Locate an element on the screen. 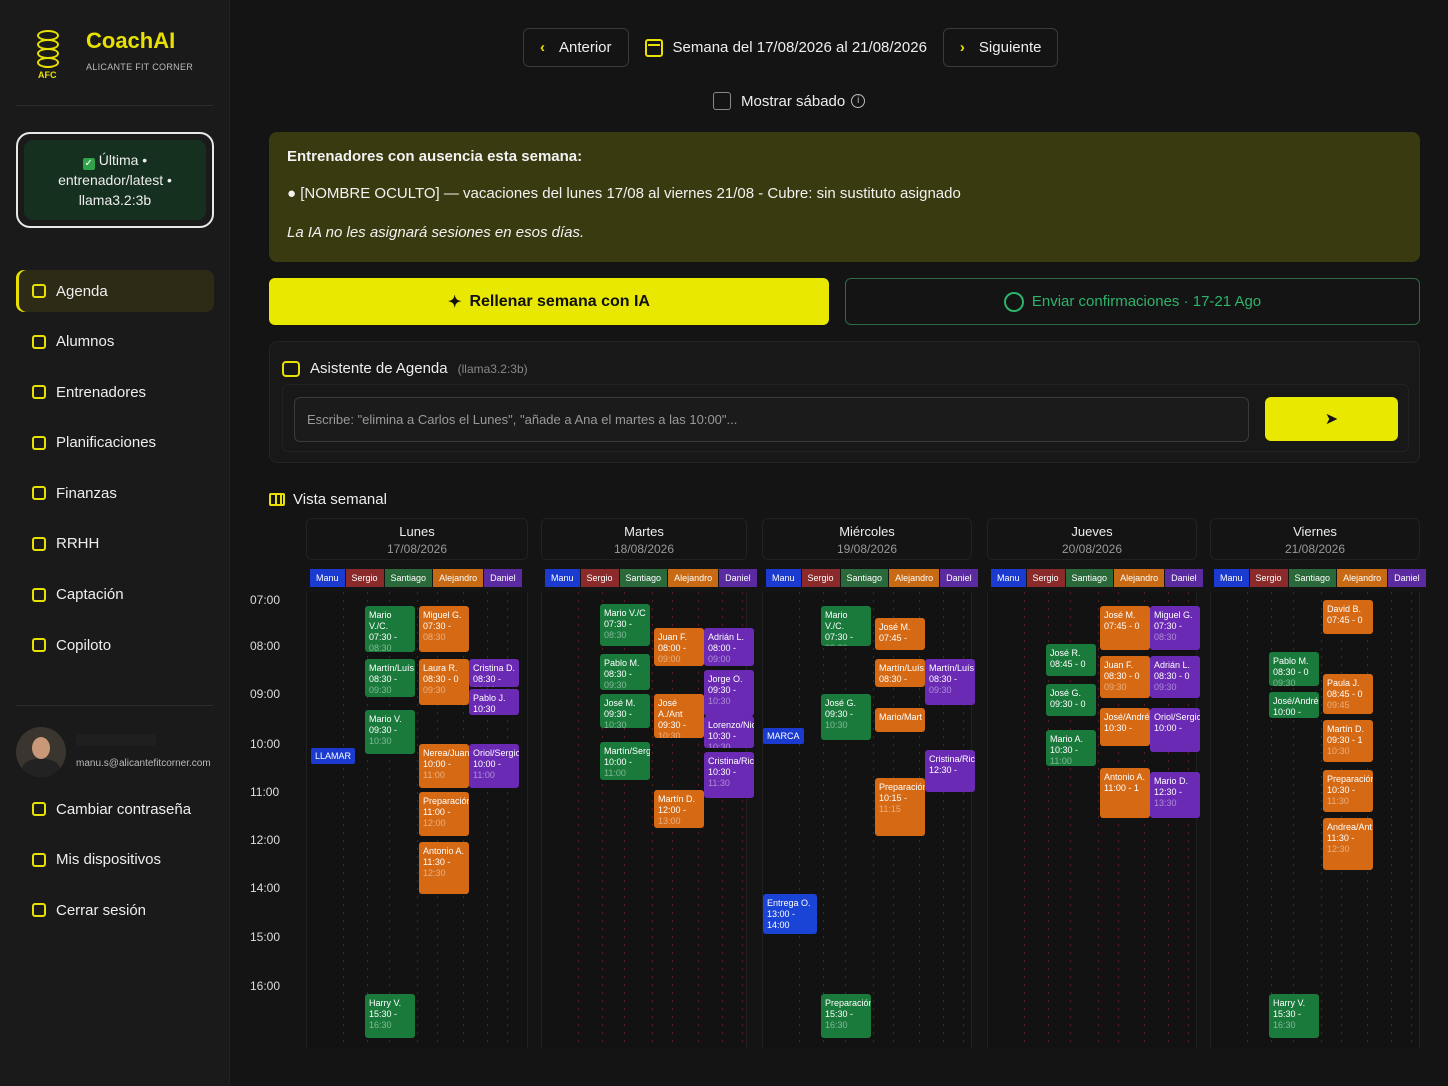  day-header: Lunes 17/08/2026 is located at coordinates (417, 539).